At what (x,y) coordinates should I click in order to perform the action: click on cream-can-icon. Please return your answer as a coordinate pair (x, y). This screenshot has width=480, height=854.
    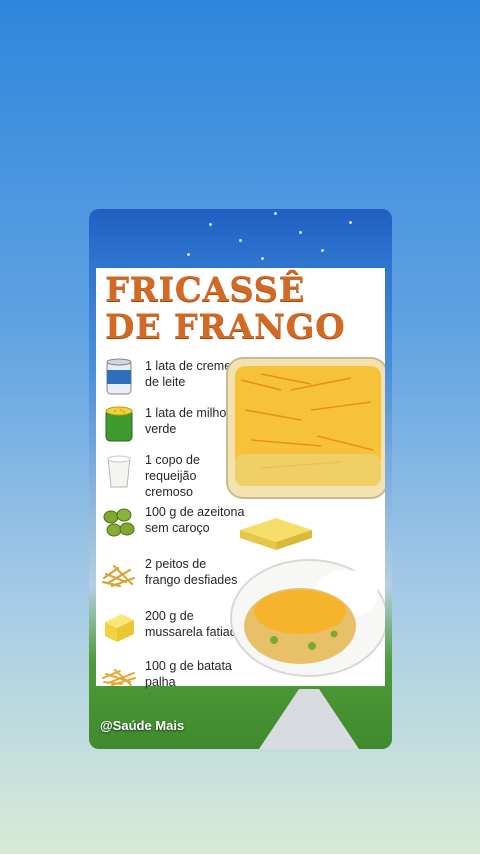
    Looking at the image, I should click on (119, 376).